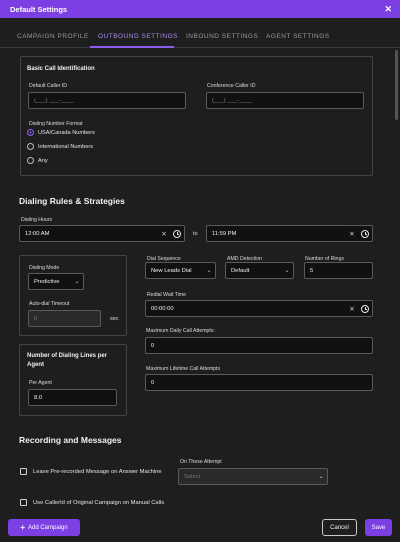  What do you see at coordinates (67, 360) in the screenshot?
I see `lines-per-agent-title: Number of Dialing Lines per Agent` at bounding box center [67, 360].